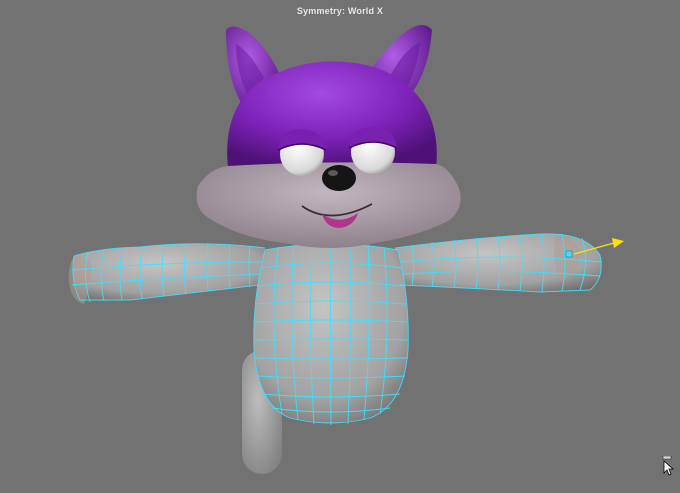 The height and width of the screenshot is (493, 680). What do you see at coordinates (668, 466) in the screenshot?
I see `mouse-cursor-icon` at bounding box center [668, 466].